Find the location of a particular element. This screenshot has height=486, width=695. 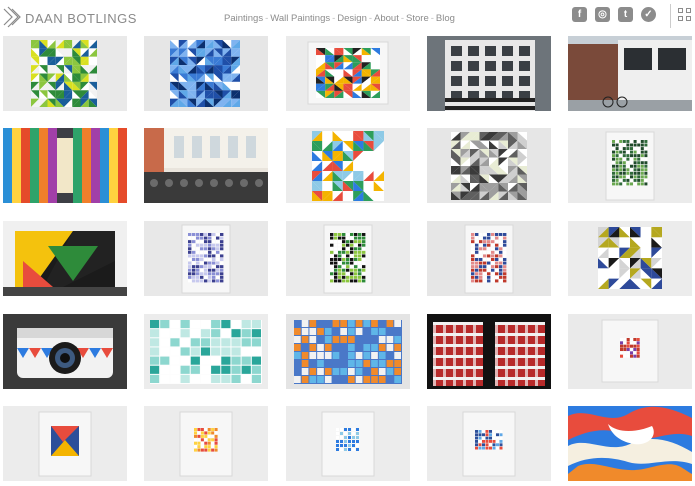

grid-view-icon is located at coordinates (684, 14).